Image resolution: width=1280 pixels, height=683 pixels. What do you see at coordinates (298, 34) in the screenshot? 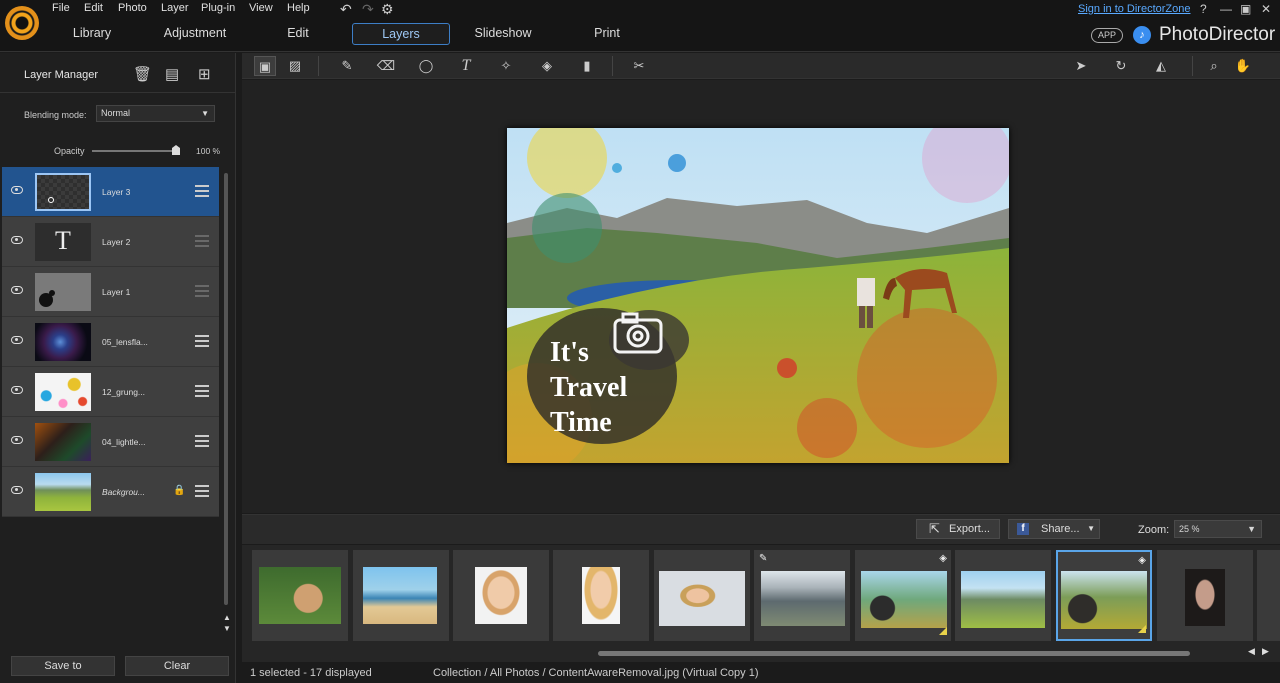
I see `tab-edit: Edit` at bounding box center [298, 34].